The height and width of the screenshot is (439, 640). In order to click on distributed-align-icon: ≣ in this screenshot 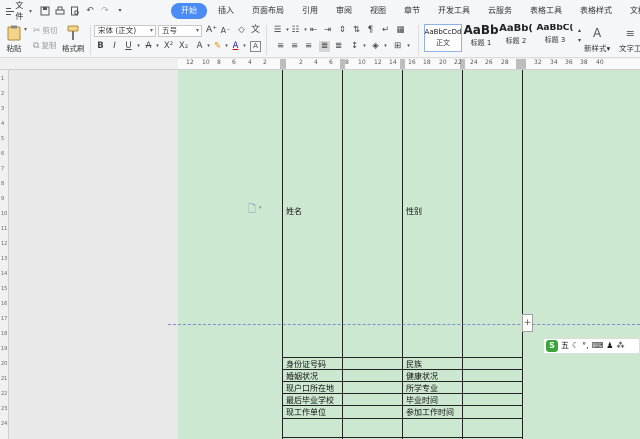, I will do `click(338, 46)`.